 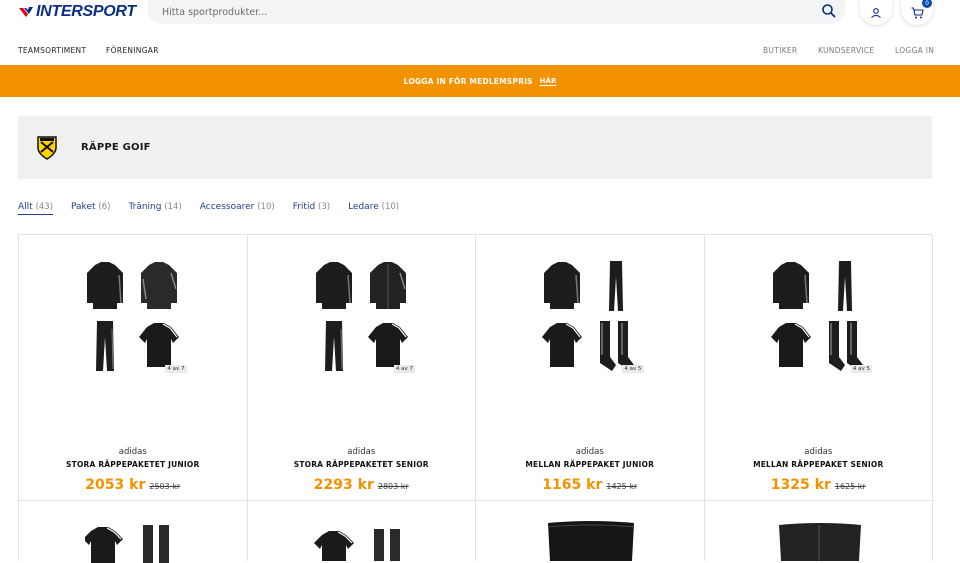 I want to click on filter-paket: Paket (6), so click(x=90, y=208).